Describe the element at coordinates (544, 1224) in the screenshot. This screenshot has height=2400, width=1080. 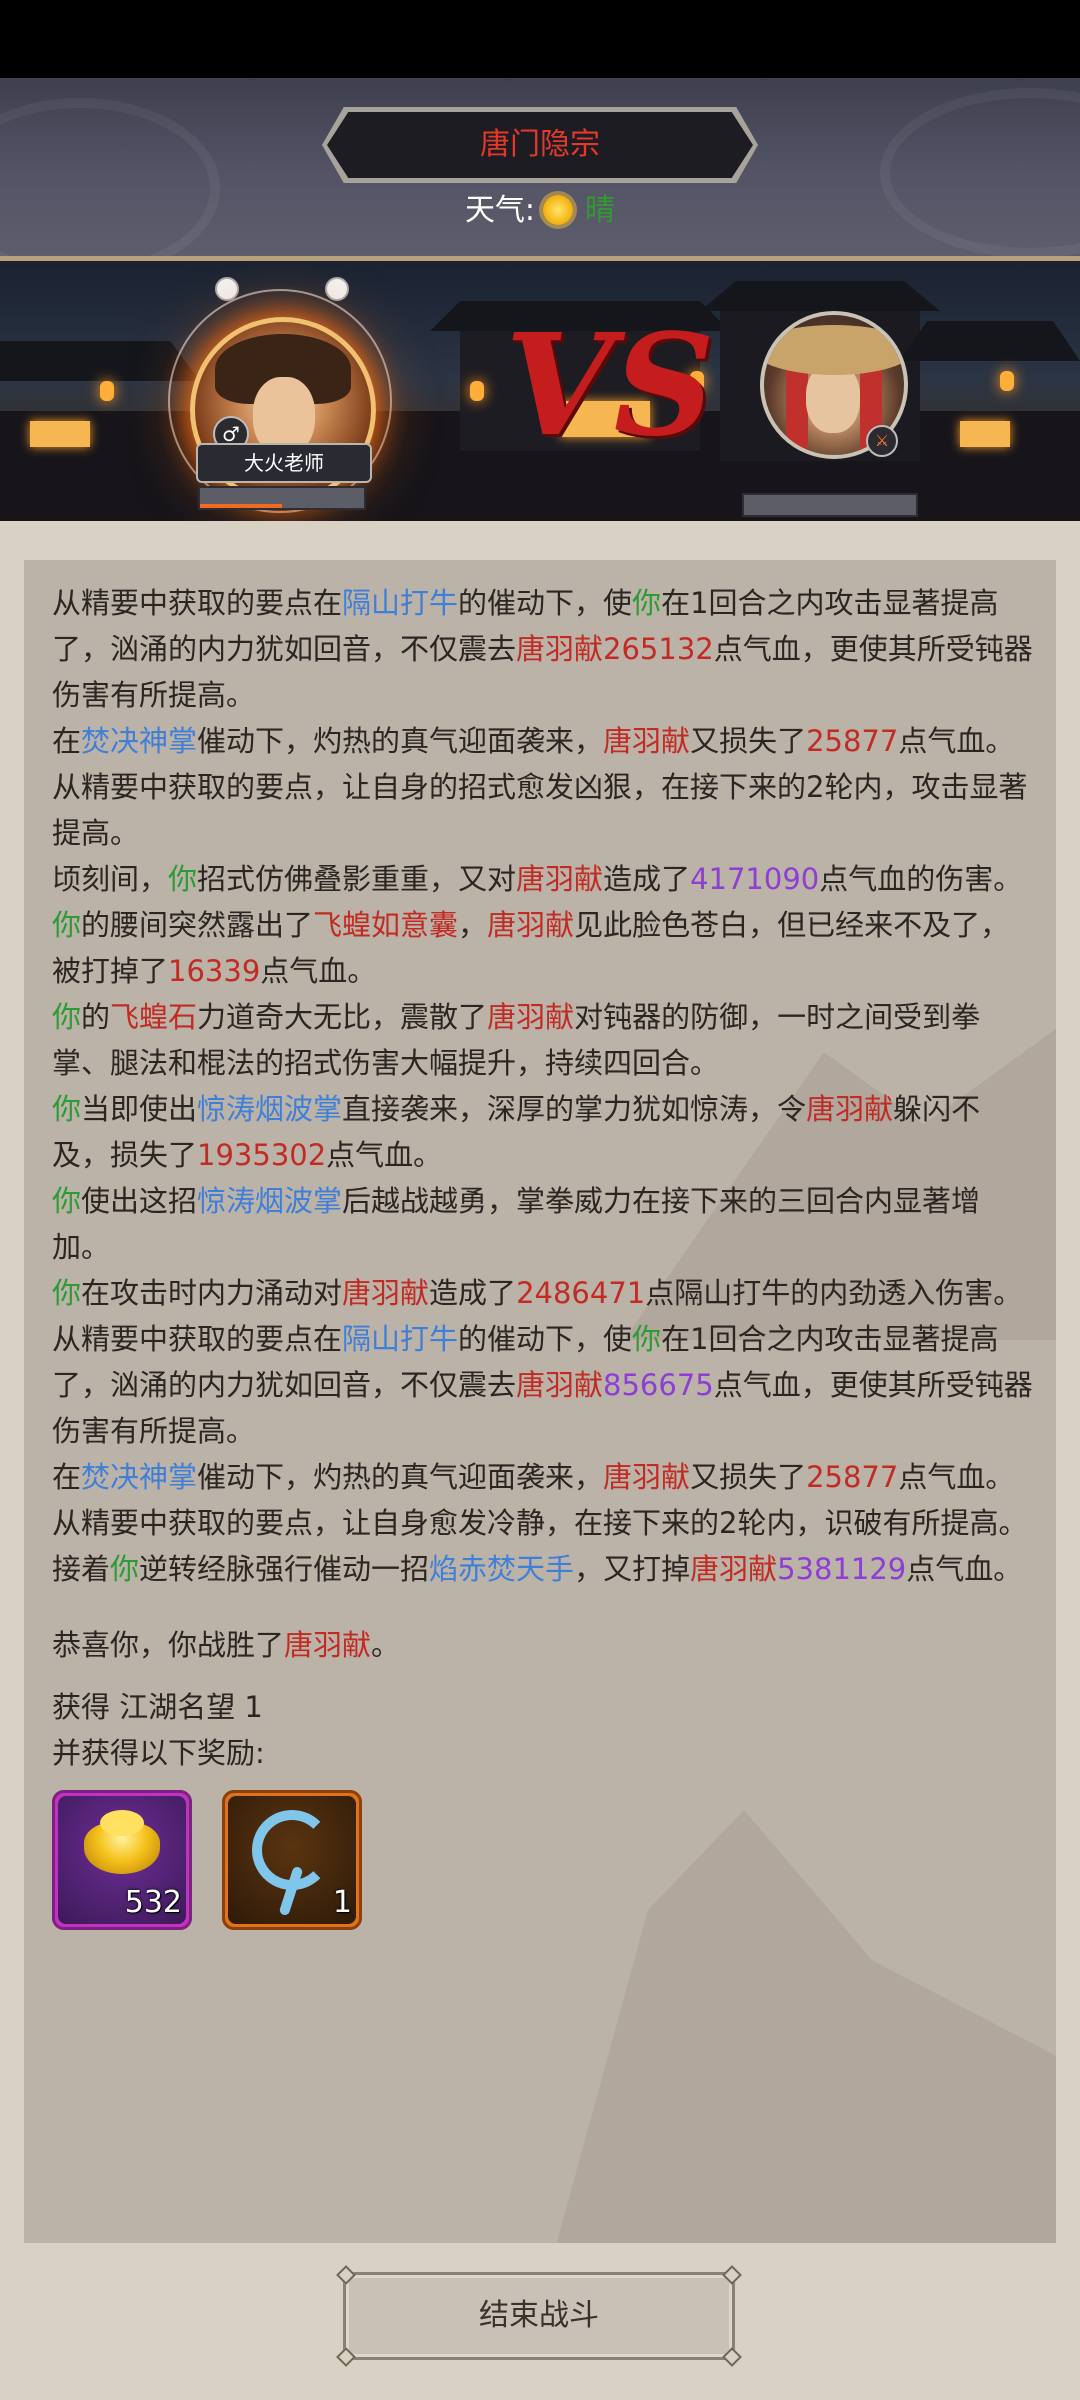
I see `log-entry: 你使出这招惊涛烟波掌后越战越勇，掌拳威力在接下来的三回合内显著增加。` at that location.